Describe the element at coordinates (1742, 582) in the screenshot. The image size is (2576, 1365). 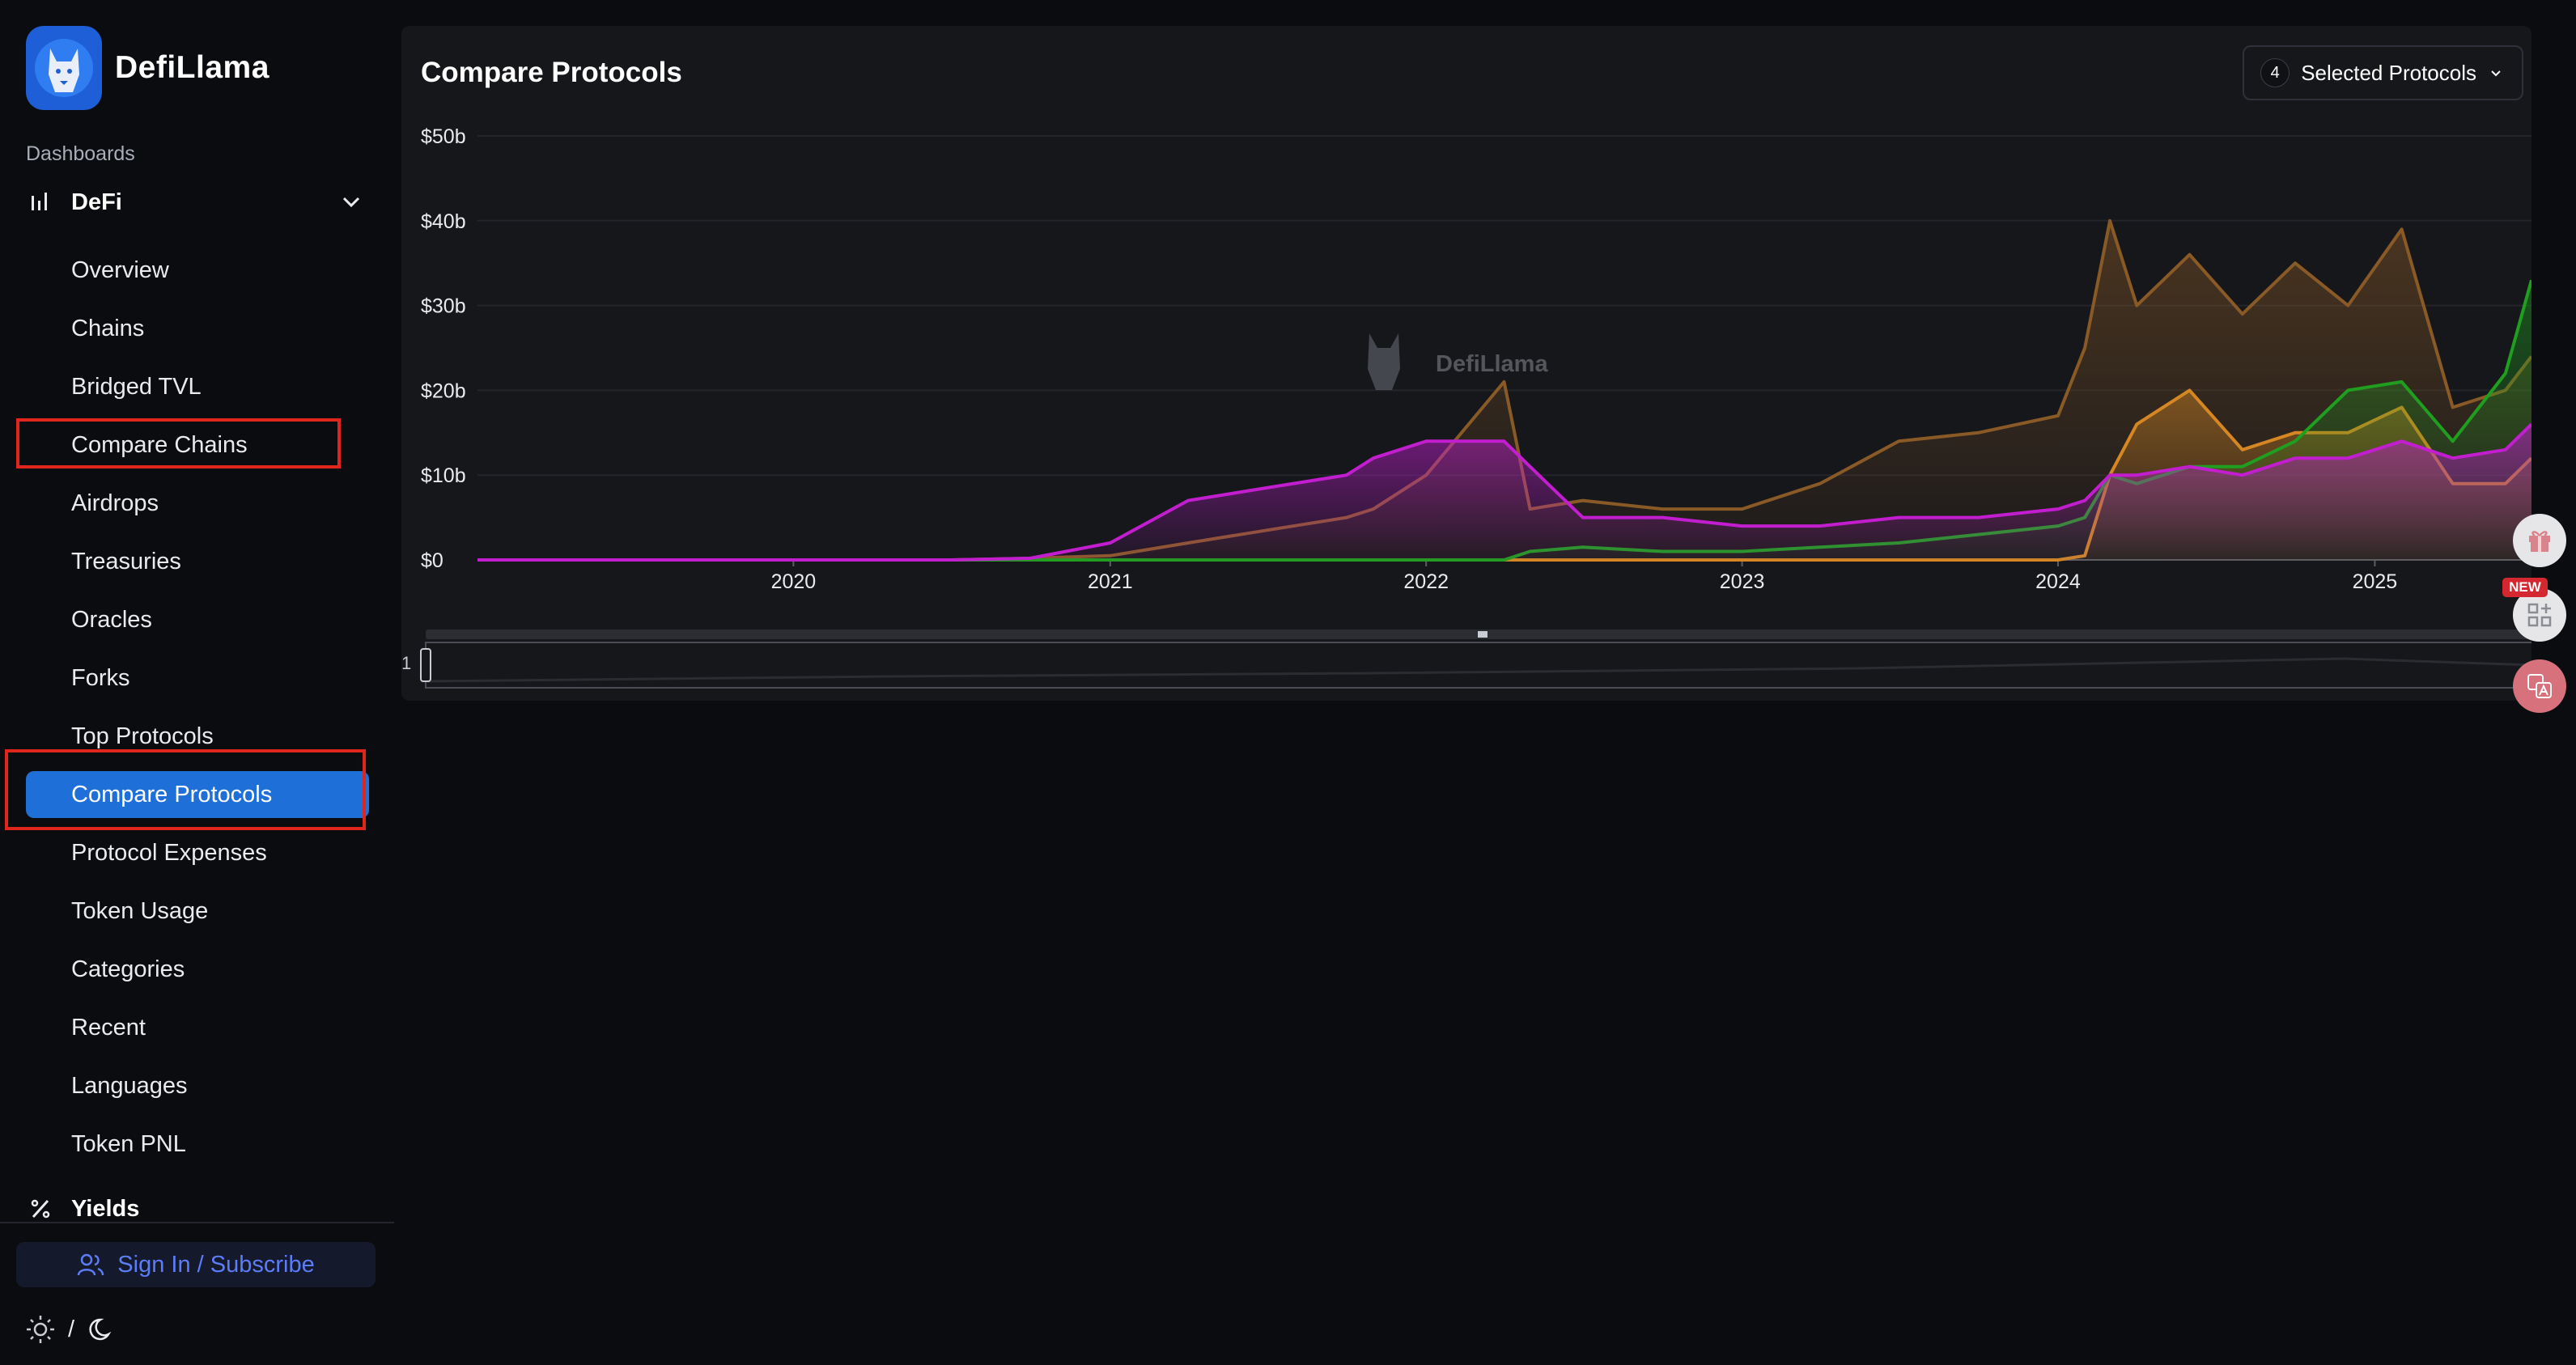
I see `x-tick-label: 2023` at that location.